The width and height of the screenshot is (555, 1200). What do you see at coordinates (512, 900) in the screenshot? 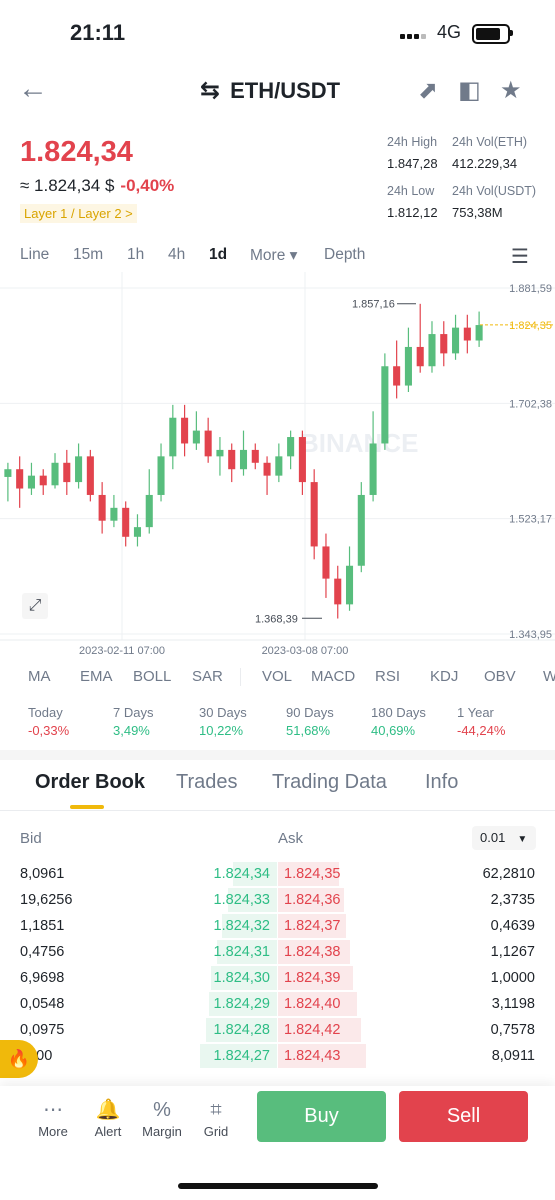
I see `ask-qty: 2,3735` at bounding box center [512, 900].